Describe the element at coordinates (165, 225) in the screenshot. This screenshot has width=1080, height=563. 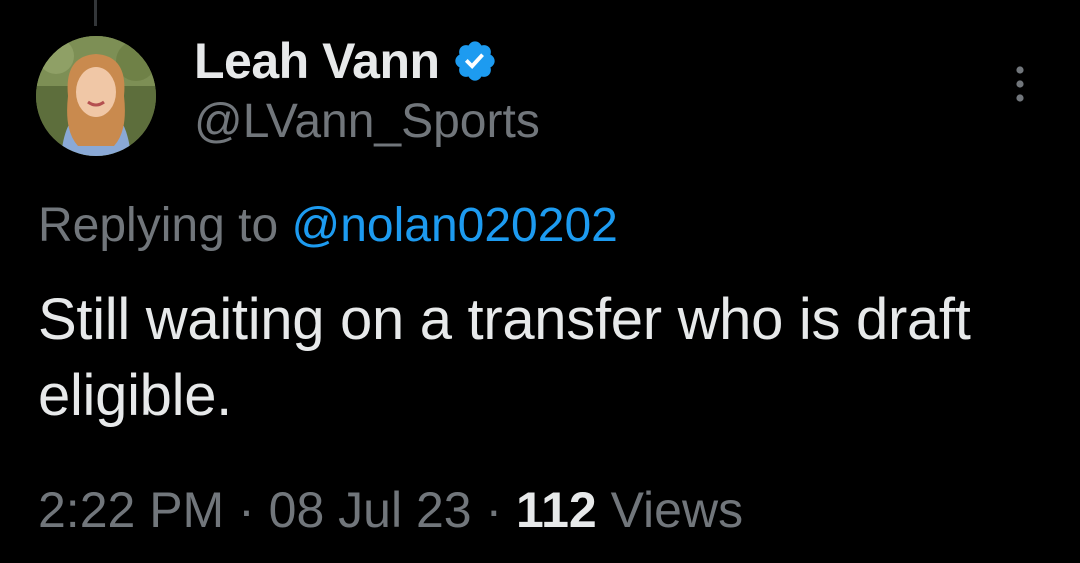
I see `replying-to-label: Replying to` at that location.